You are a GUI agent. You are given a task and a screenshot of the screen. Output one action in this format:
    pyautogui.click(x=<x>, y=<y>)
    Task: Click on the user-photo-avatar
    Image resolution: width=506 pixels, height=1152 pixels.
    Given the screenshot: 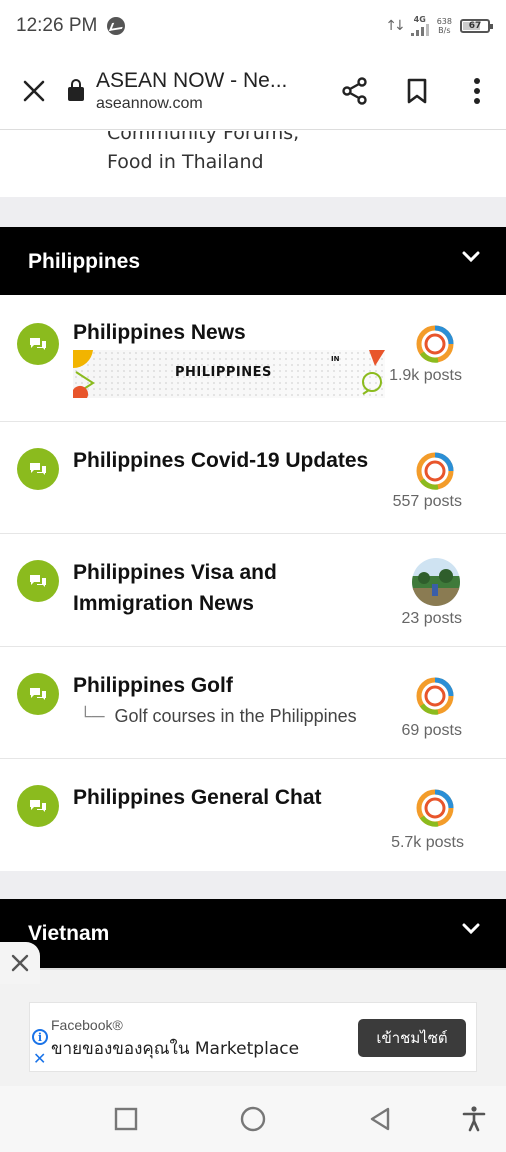 What is the action you would take?
    pyautogui.click(x=436, y=582)
    